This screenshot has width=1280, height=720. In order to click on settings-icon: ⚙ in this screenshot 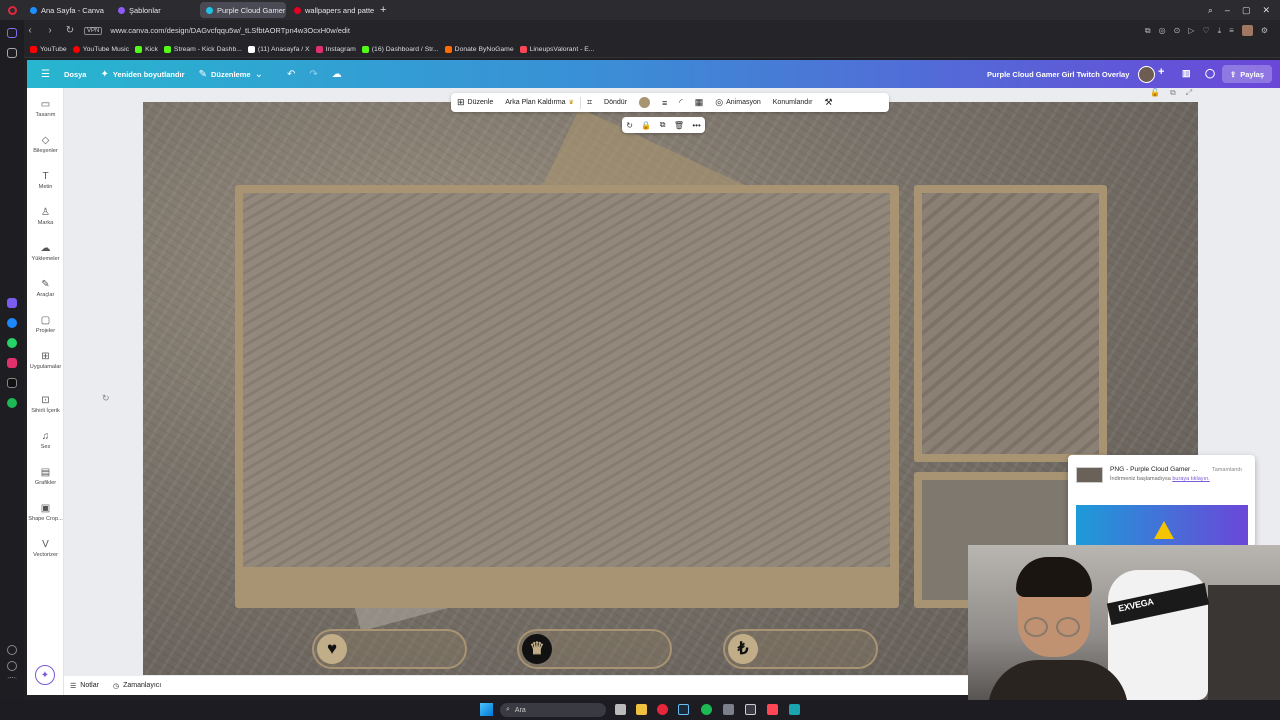, I will do `click(1264, 30)`.